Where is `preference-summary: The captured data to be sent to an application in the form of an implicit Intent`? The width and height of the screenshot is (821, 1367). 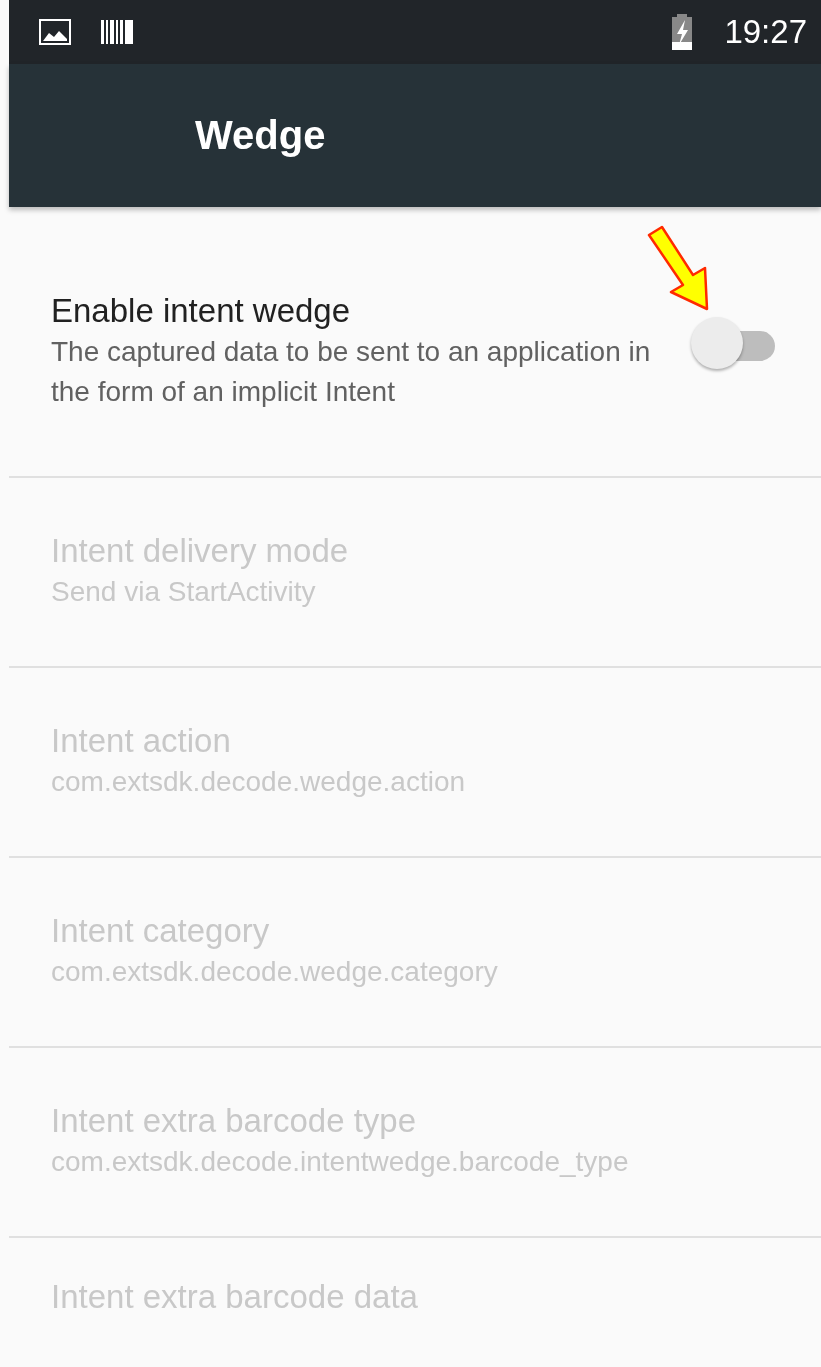
preference-summary: The captured data to be sent to an application in the form of an implicit Intent is located at coordinates (351, 371).